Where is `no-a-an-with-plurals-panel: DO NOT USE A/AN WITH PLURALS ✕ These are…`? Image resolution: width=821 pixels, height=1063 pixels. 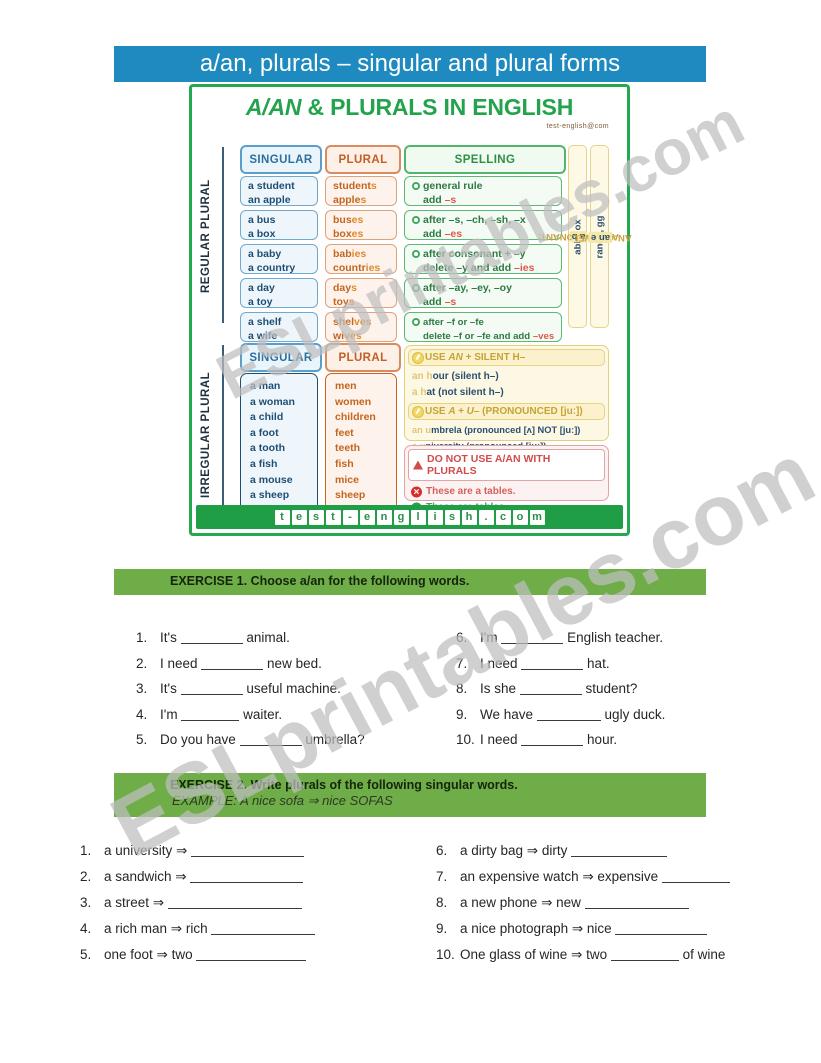
no-a-an-with-plurals-panel: DO NOT USE A/AN WITH PLURALS ✕ These are… is located at coordinates (506, 479).